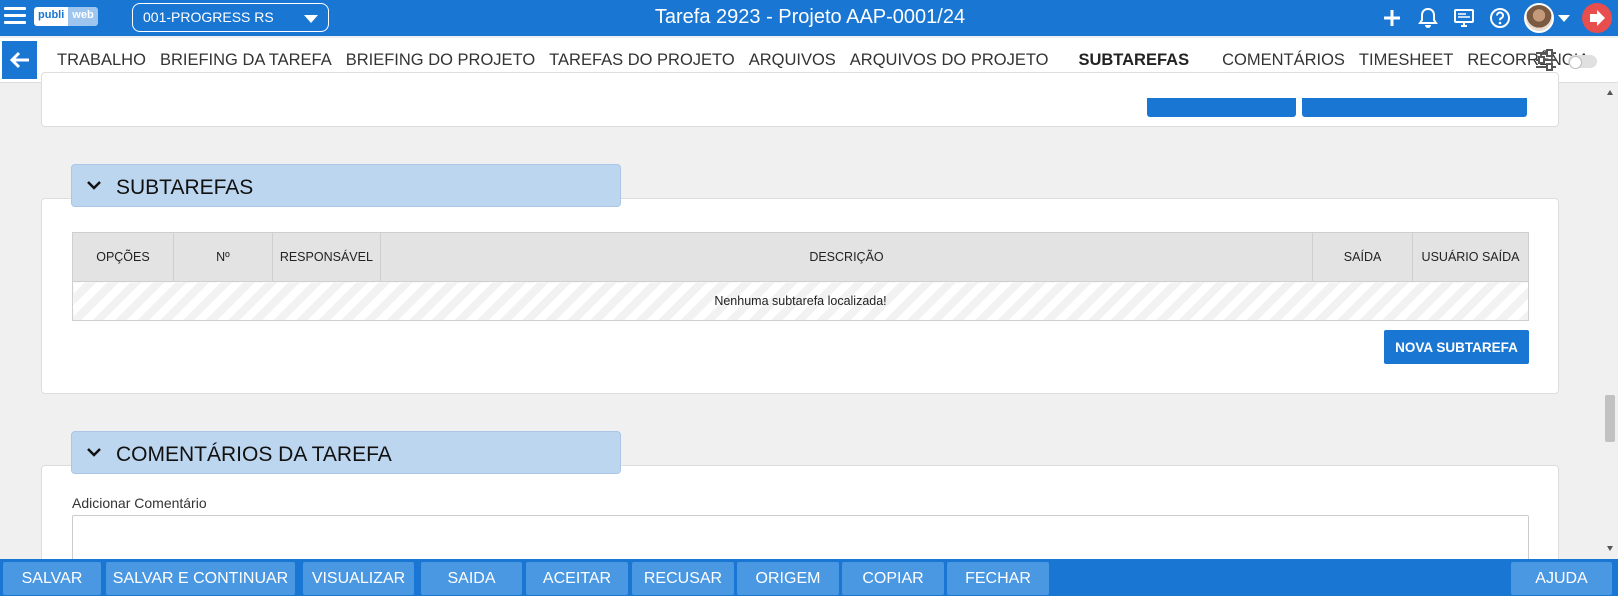 This screenshot has height=596, width=1618. What do you see at coordinates (846, 257) in the screenshot?
I see `column-header: DESCRIÇÃO` at bounding box center [846, 257].